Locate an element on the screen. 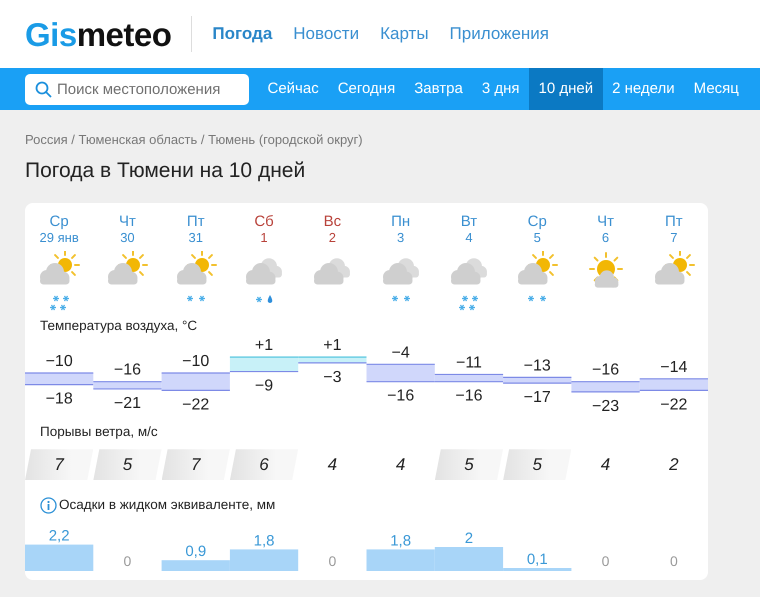 Image resolution: width=760 pixels, height=597 pixels. max-temperature: −4 is located at coordinates (401, 353).